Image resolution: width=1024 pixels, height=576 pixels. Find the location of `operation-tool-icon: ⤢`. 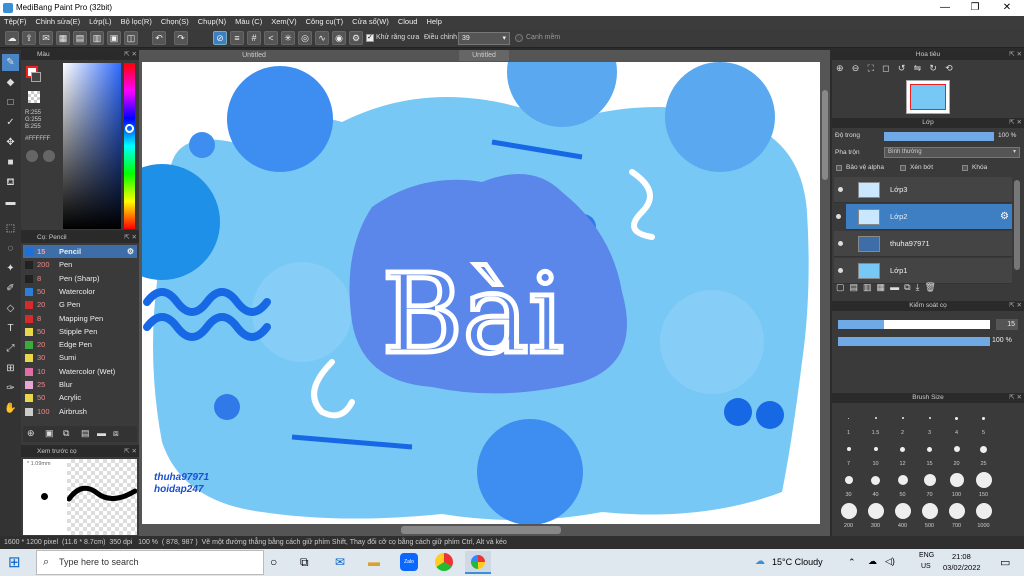

operation-tool-icon: ⤢ is located at coordinates (10, 348).